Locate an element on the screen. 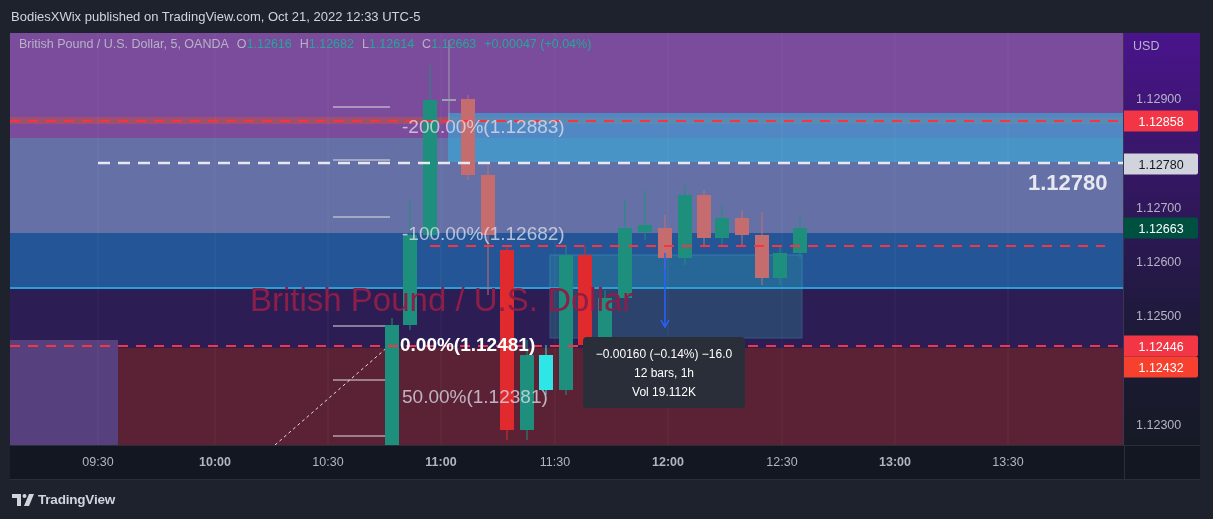  price-badge: 1.12446 is located at coordinates (1161, 346).